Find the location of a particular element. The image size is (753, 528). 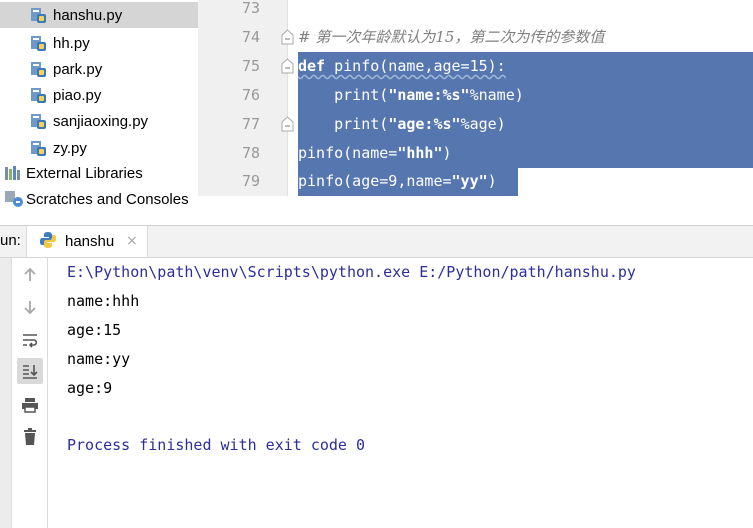

run-tab-label: hanshu is located at coordinates (90, 241).